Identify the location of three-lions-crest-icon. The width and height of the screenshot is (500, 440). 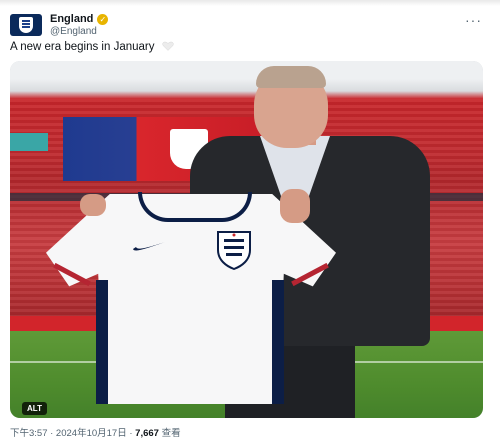
(234, 250).